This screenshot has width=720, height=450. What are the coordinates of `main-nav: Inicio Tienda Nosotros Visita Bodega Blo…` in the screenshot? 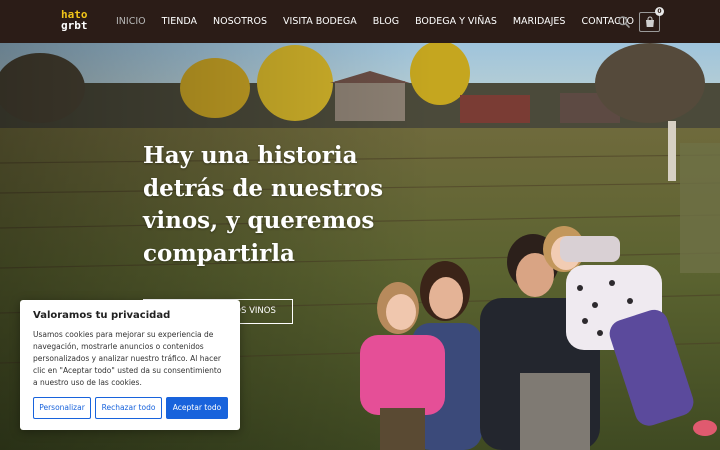 It's located at (375, 21).